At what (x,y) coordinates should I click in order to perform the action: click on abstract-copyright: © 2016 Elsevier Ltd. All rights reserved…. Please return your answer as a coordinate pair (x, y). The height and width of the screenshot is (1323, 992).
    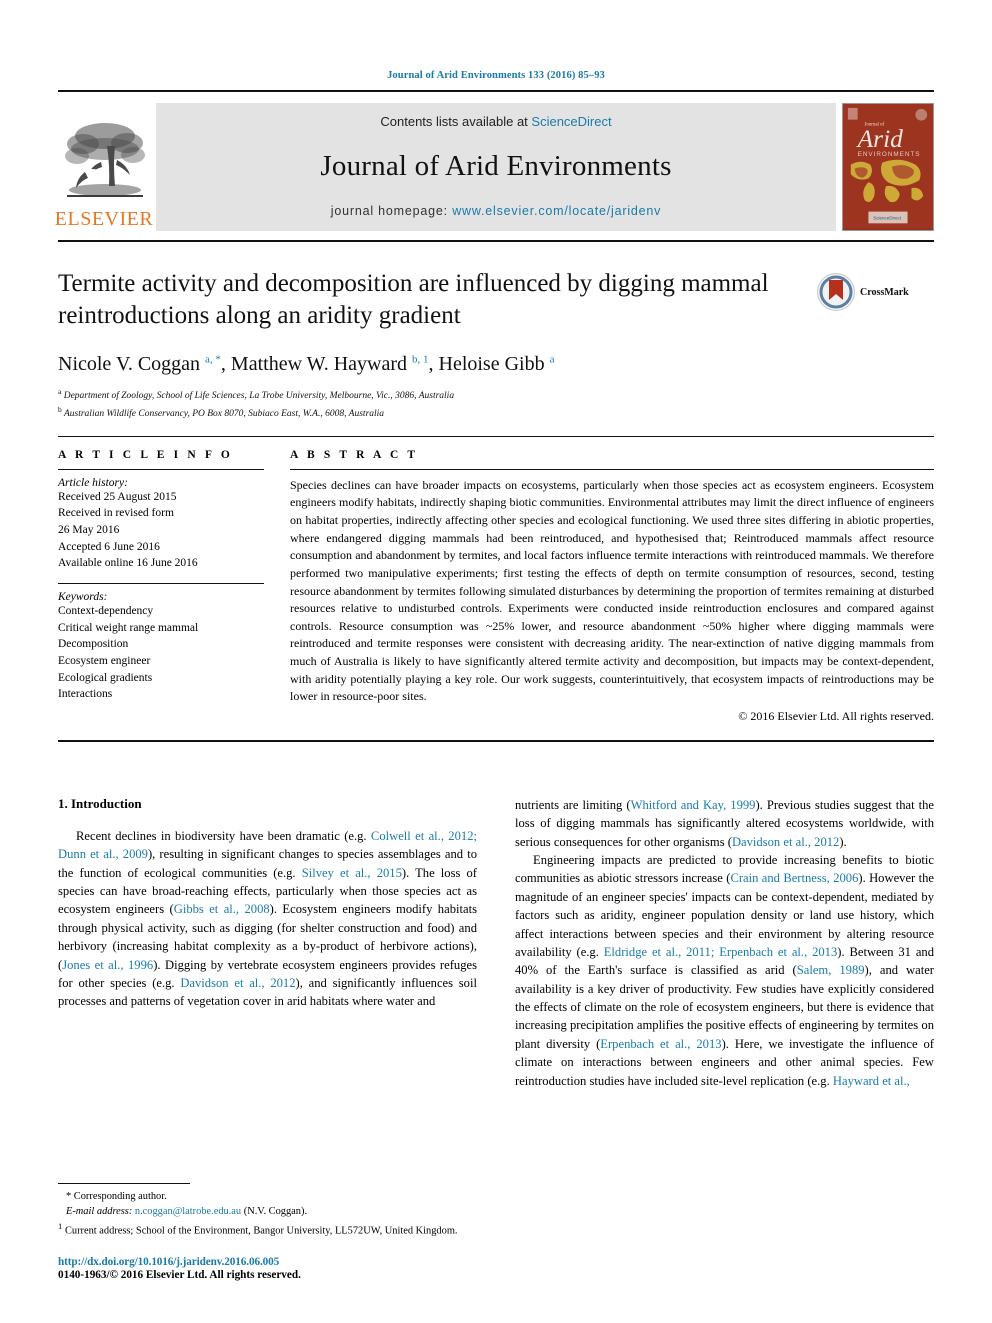
    Looking at the image, I should click on (836, 715).